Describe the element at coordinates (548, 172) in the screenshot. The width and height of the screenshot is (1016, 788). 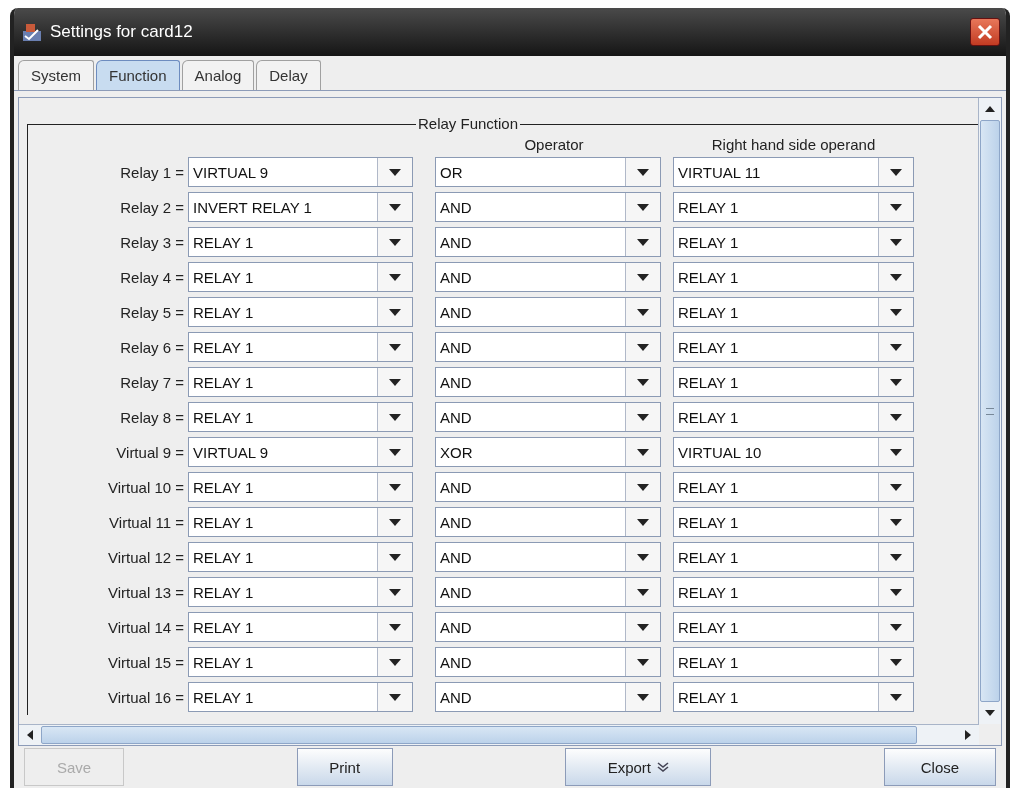
I see `dropdown: OR` at that location.